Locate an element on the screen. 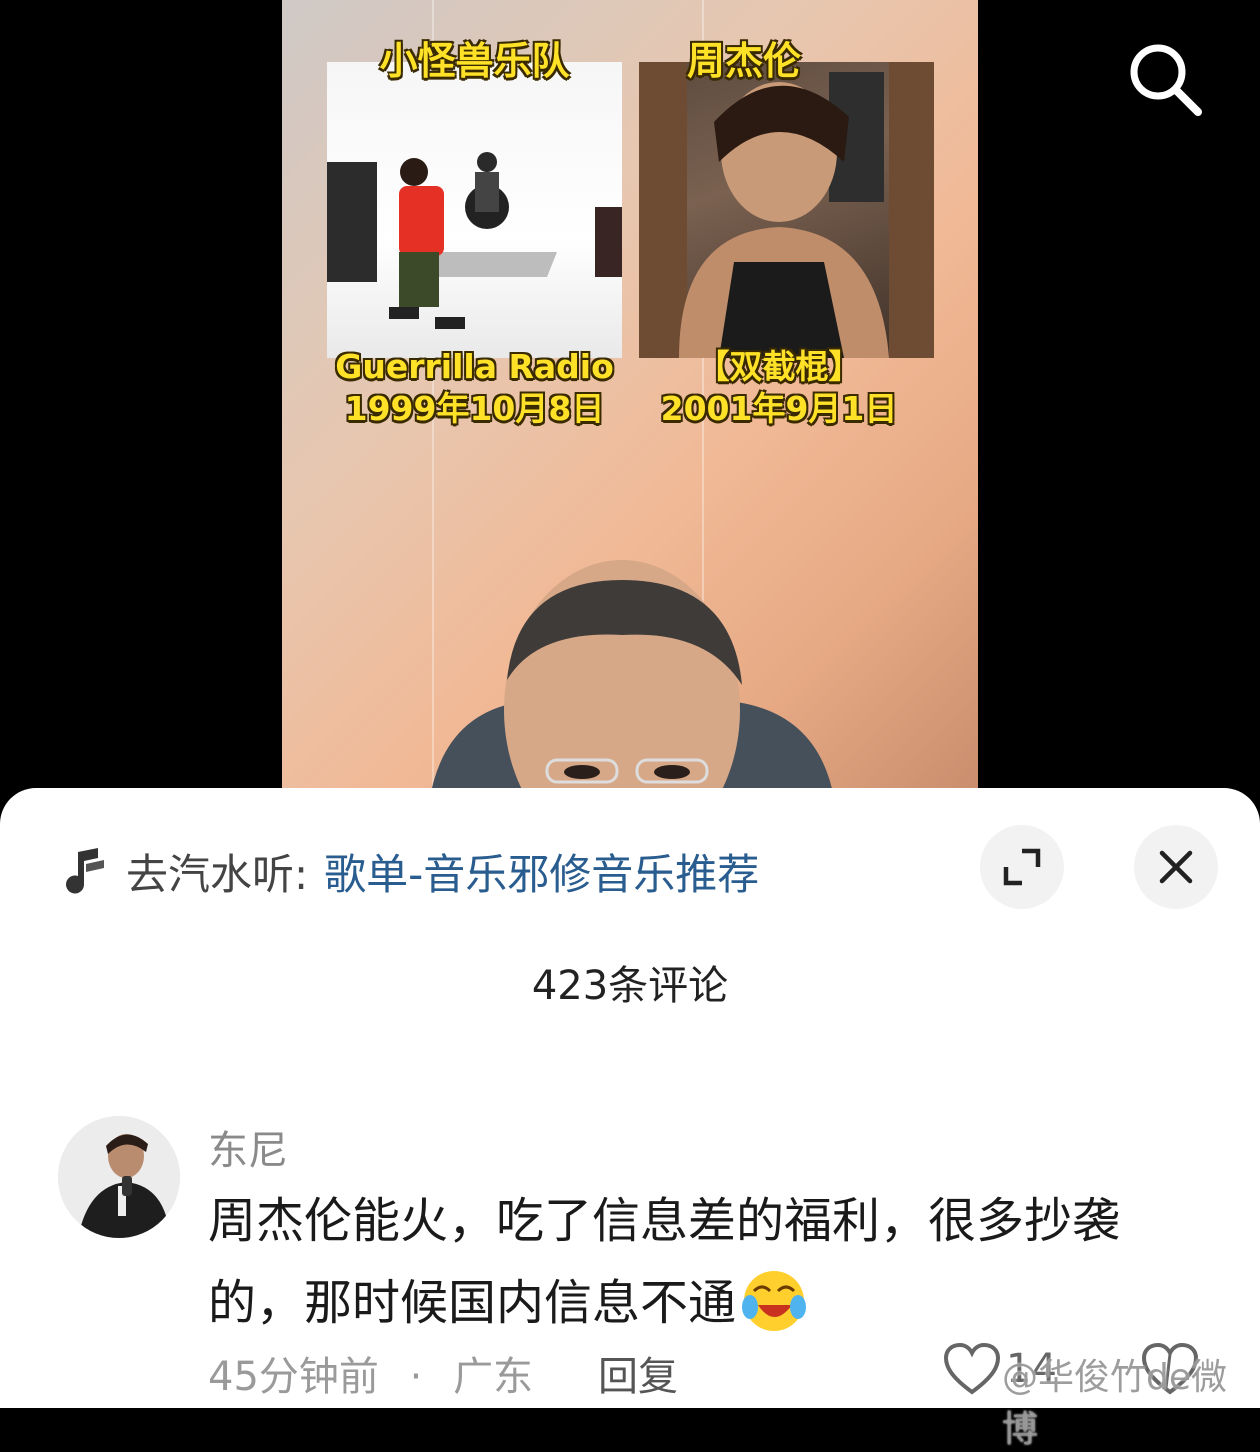 The height and width of the screenshot is (1452, 1260). singer-video-thumbnail is located at coordinates (786, 210).